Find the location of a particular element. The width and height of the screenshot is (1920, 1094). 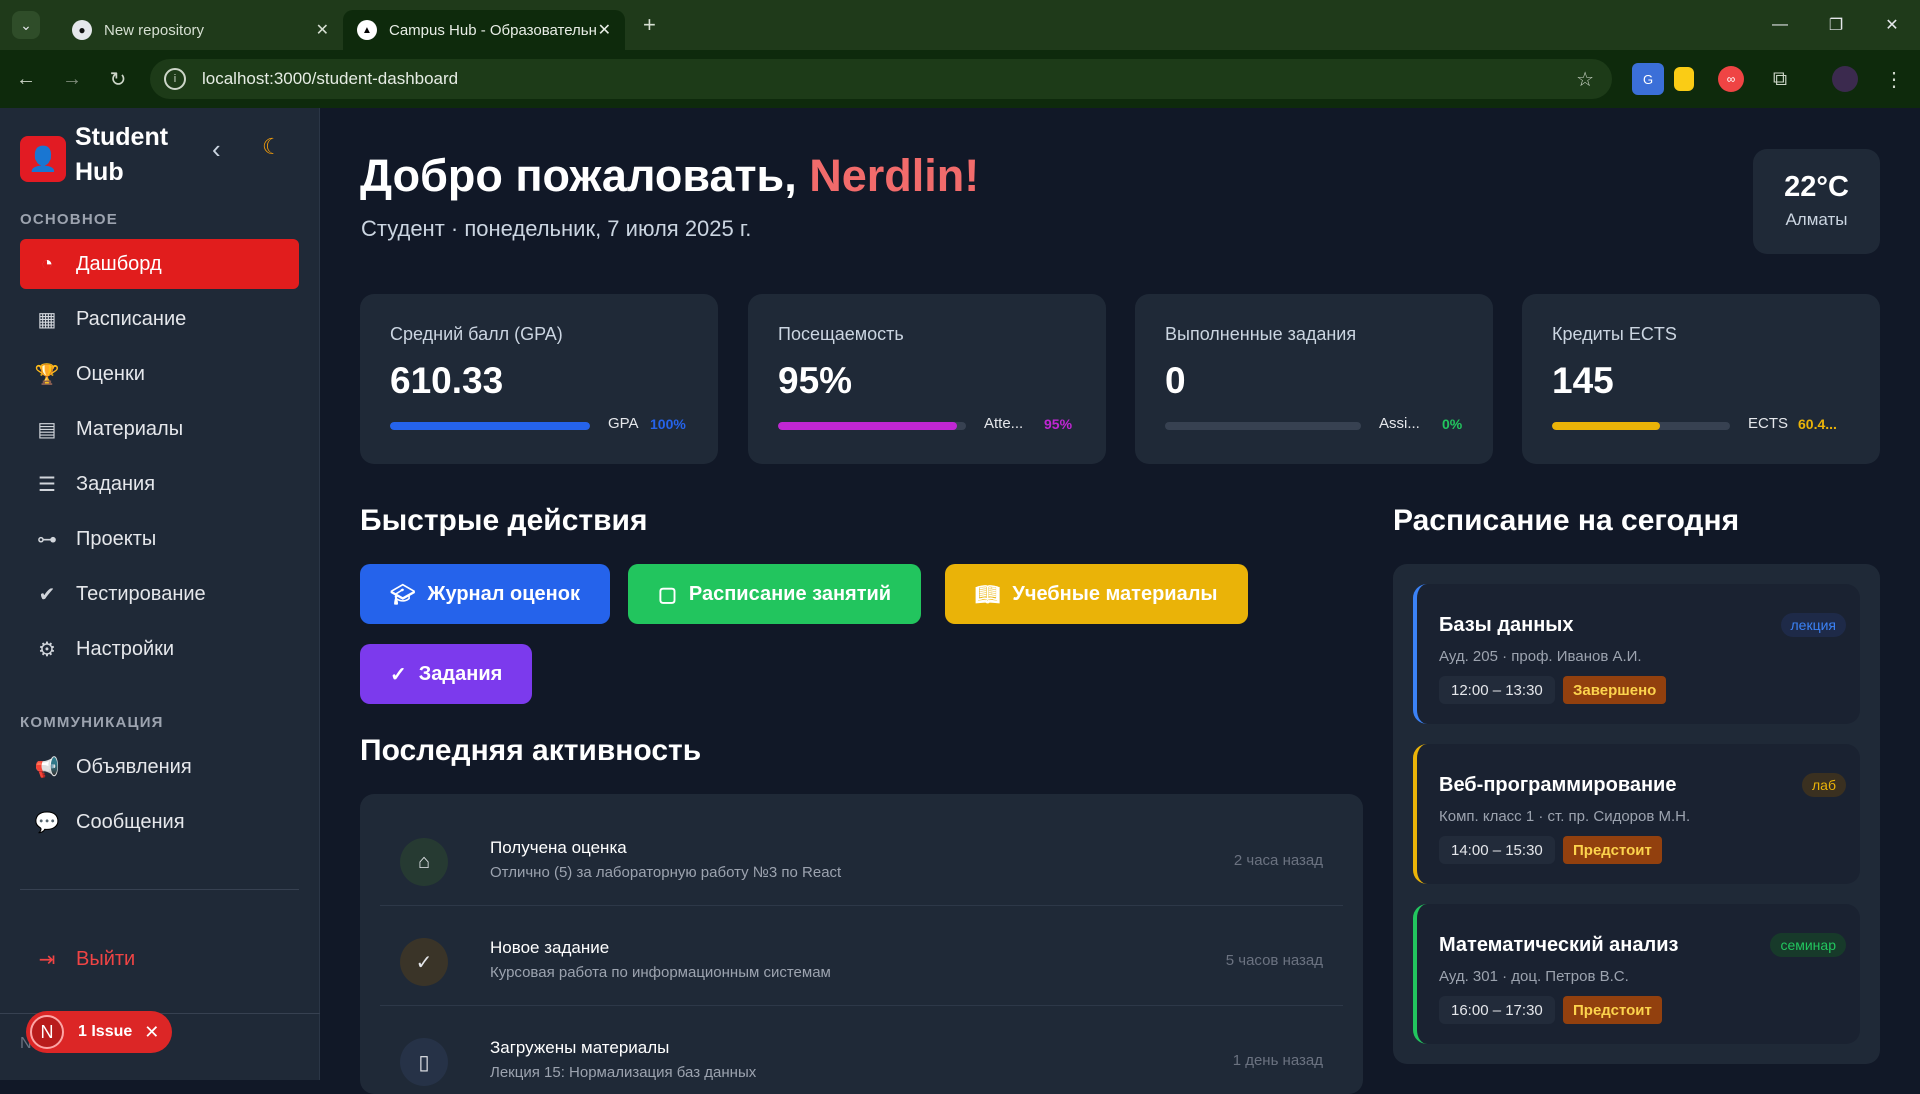

extension-yellow-icon is located at coordinates (1684, 79).